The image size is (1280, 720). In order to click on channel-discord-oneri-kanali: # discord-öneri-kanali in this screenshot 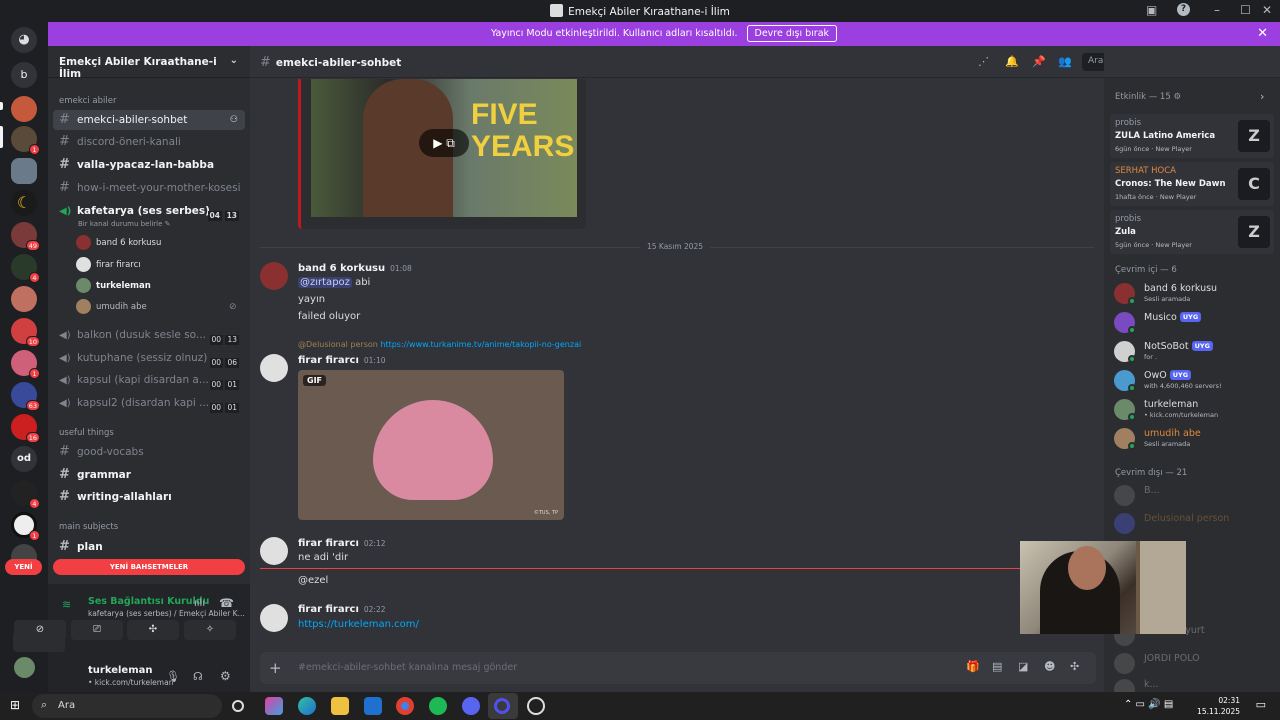, I will do `click(149, 142)`.